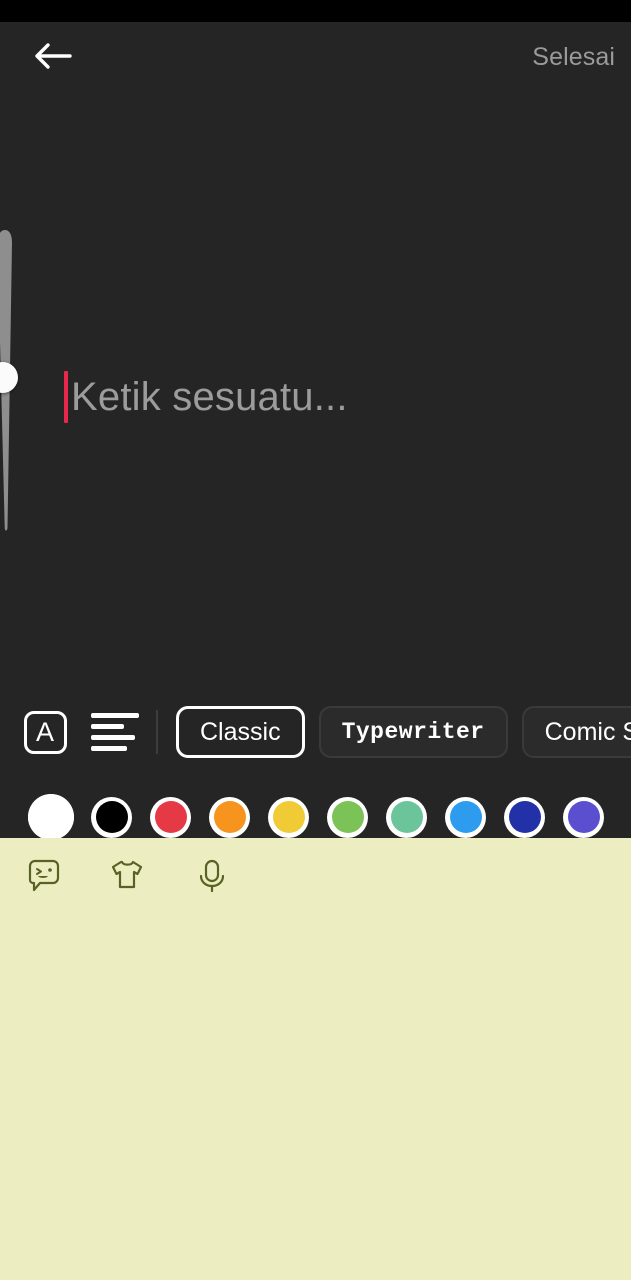 The image size is (631, 1280). I want to click on color-swatch-light-blue, so click(465, 817).